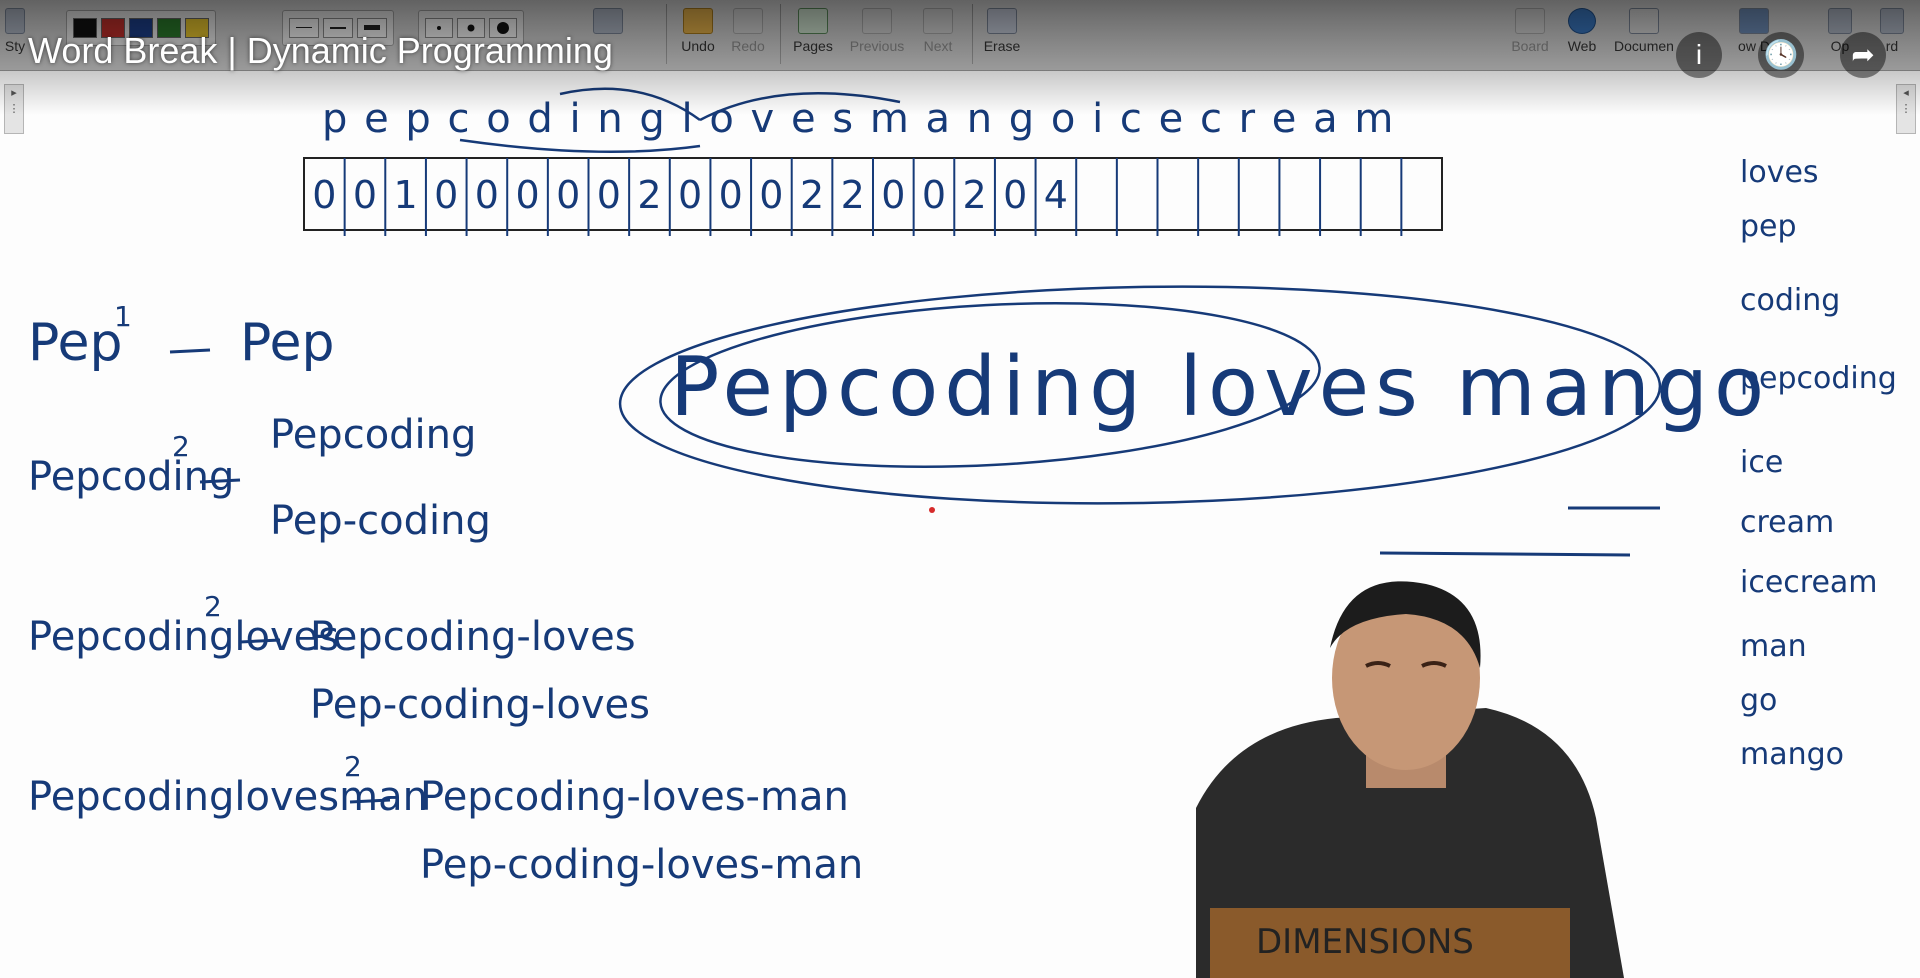 This screenshot has width=1920, height=978. What do you see at coordinates (813, 21) in the screenshot?
I see `pages-icon` at bounding box center [813, 21].